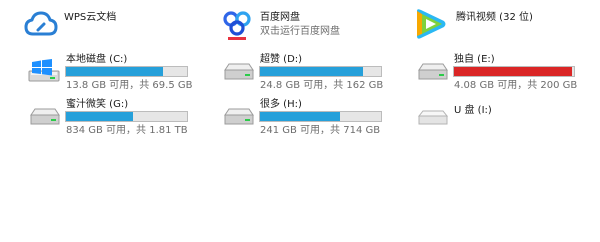 The width and height of the screenshot is (600, 242). What do you see at coordinates (494, 17) in the screenshot?
I see `app-name: 腾讯视频 (32 位)` at bounding box center [494, 17].